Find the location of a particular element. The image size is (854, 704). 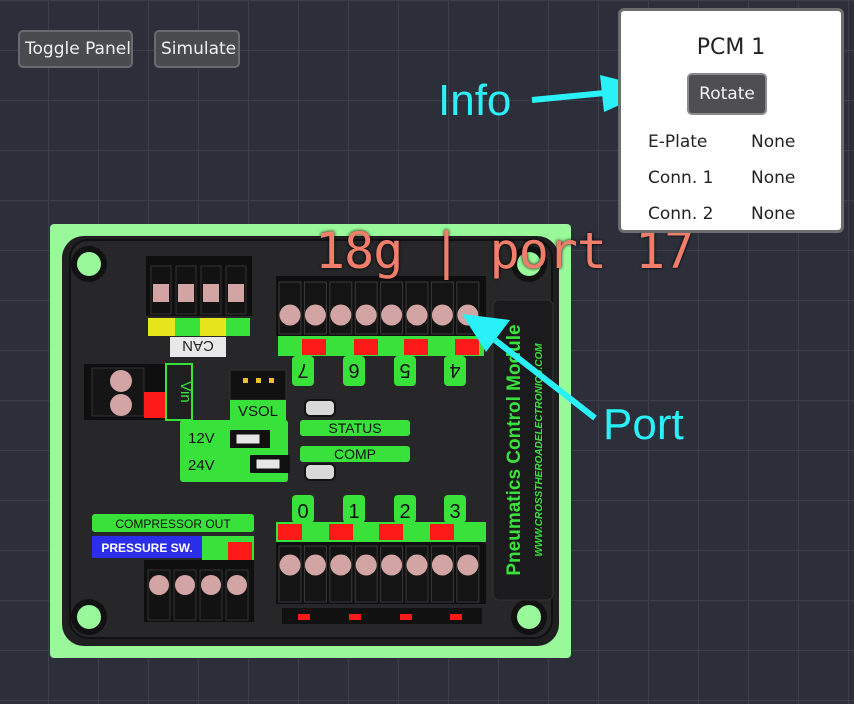

property-key-conn2: Conn. 2 is located at coordinates (681, 214).